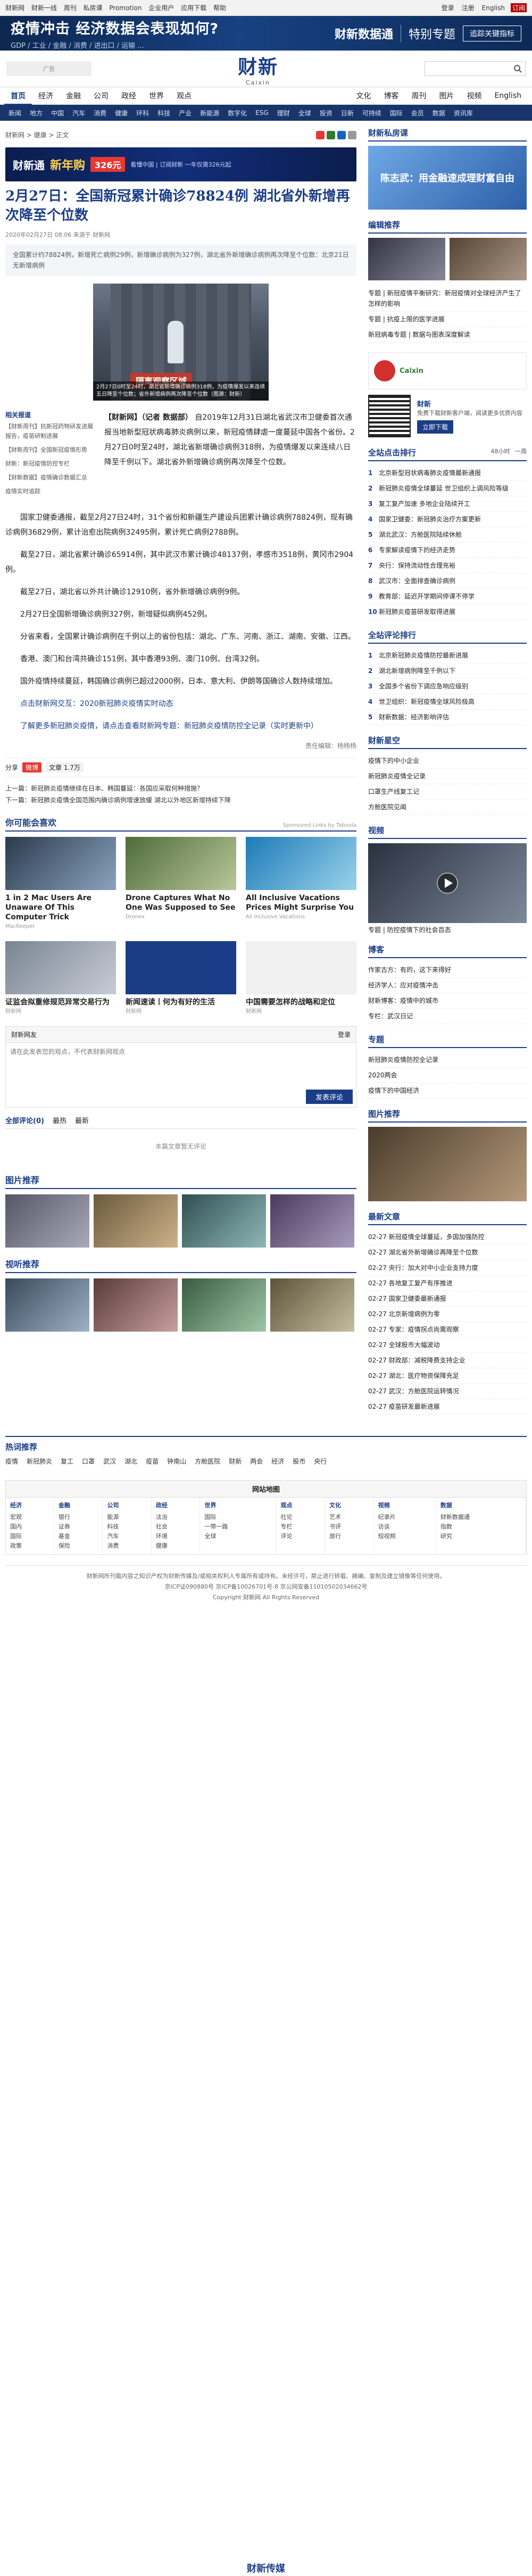 This screenshot has height=2576, width=532. Describe the element at coordinates (517, 68) in the screenshot. I see `search-icon` at that location.